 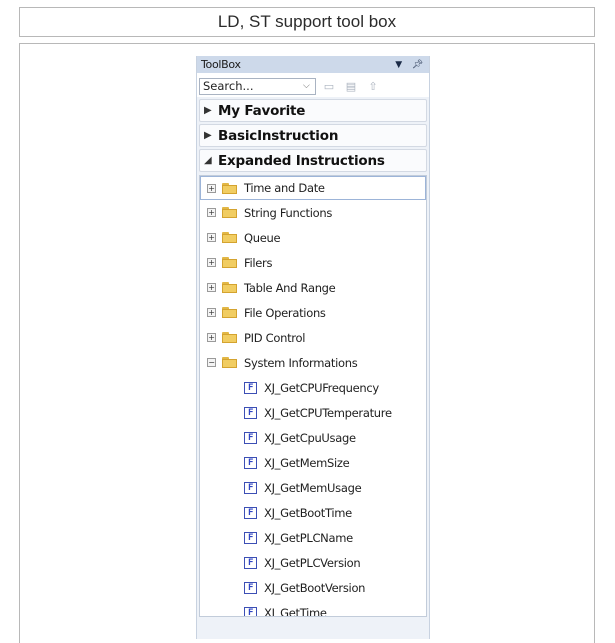 I want to click on function-label: XJ_GetPLCVersion, so click(x=312, y=562).